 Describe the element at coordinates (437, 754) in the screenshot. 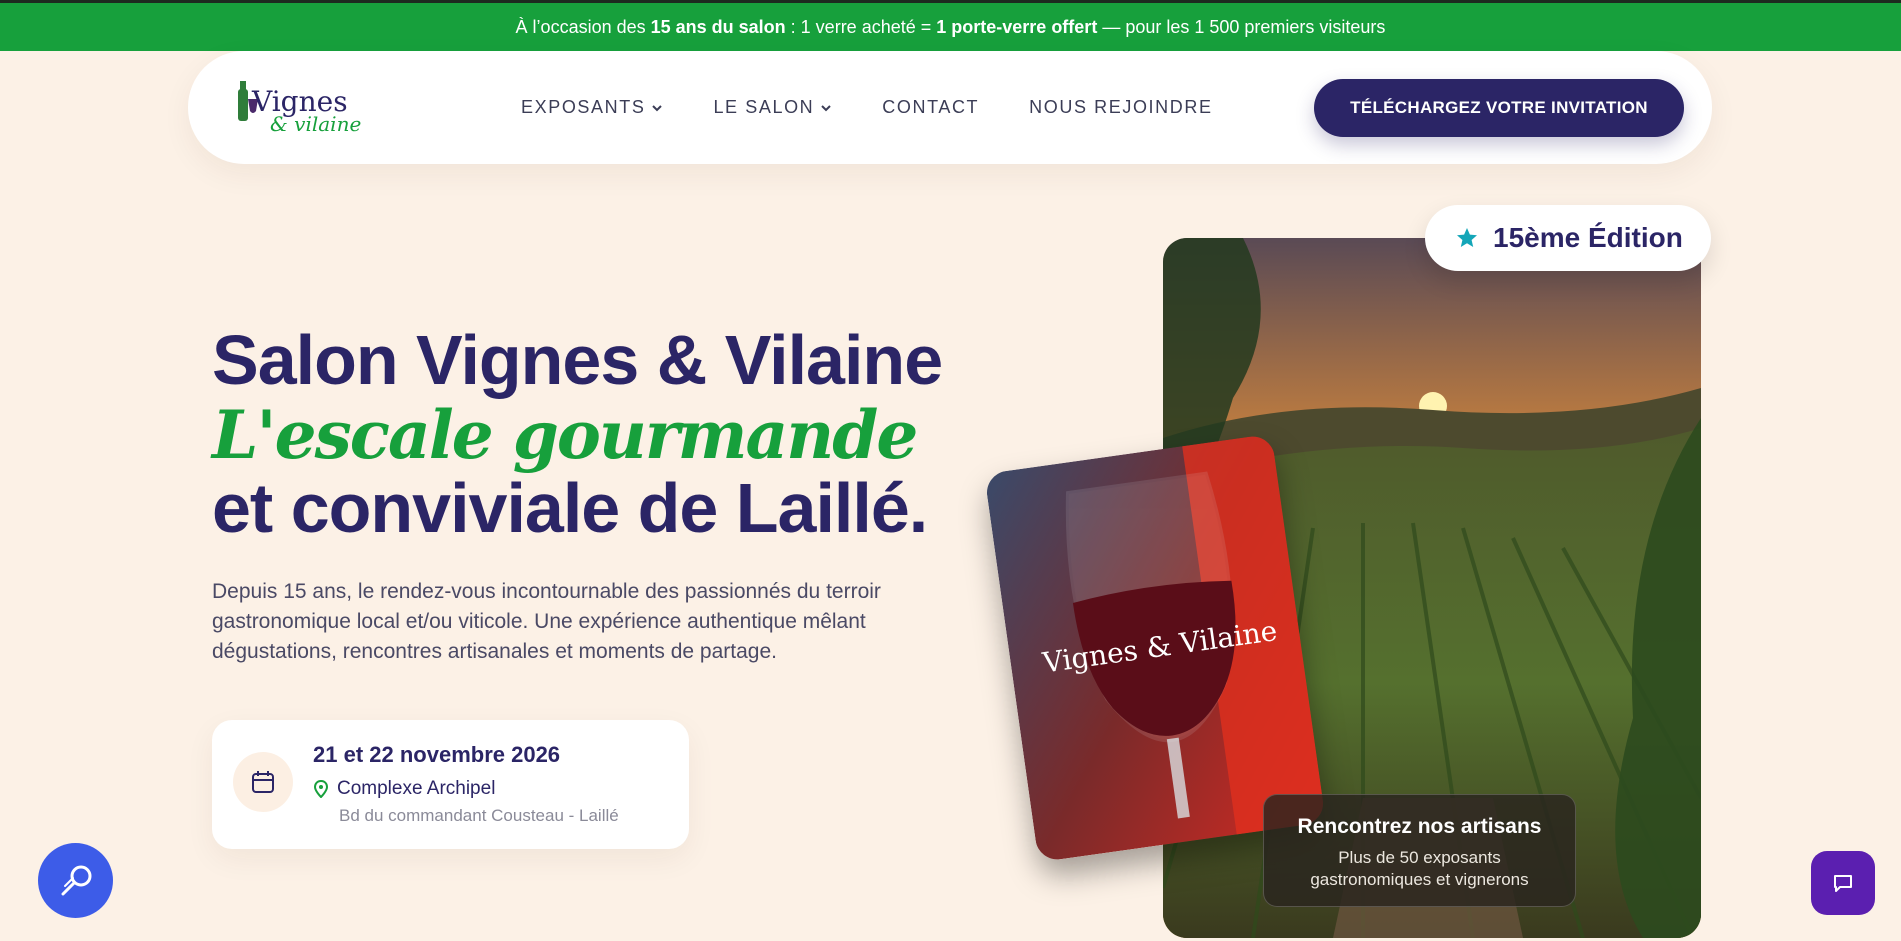

I see `event-date: 21 et 22 novembre 2026` at that location.